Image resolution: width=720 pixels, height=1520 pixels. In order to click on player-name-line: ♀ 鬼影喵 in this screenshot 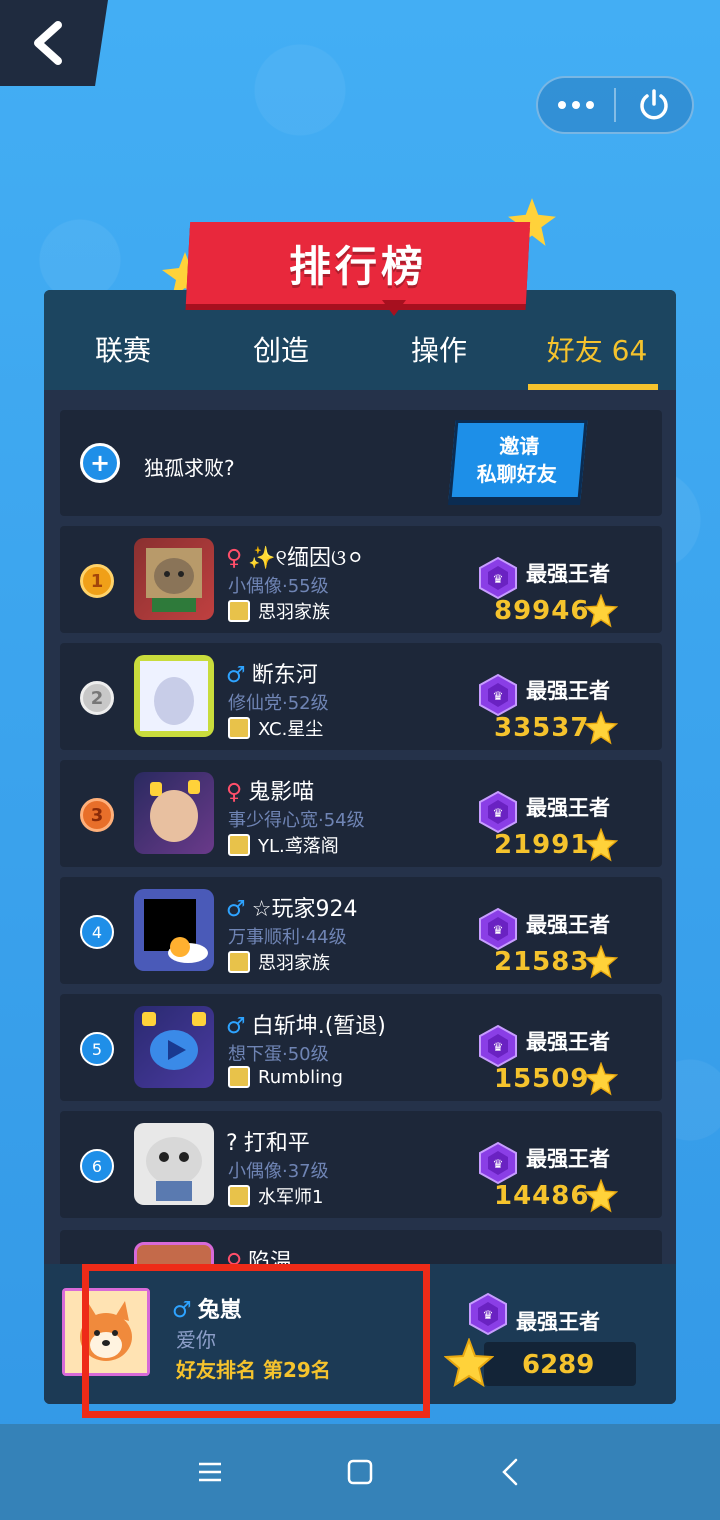, I will do `click(270, 790)`.